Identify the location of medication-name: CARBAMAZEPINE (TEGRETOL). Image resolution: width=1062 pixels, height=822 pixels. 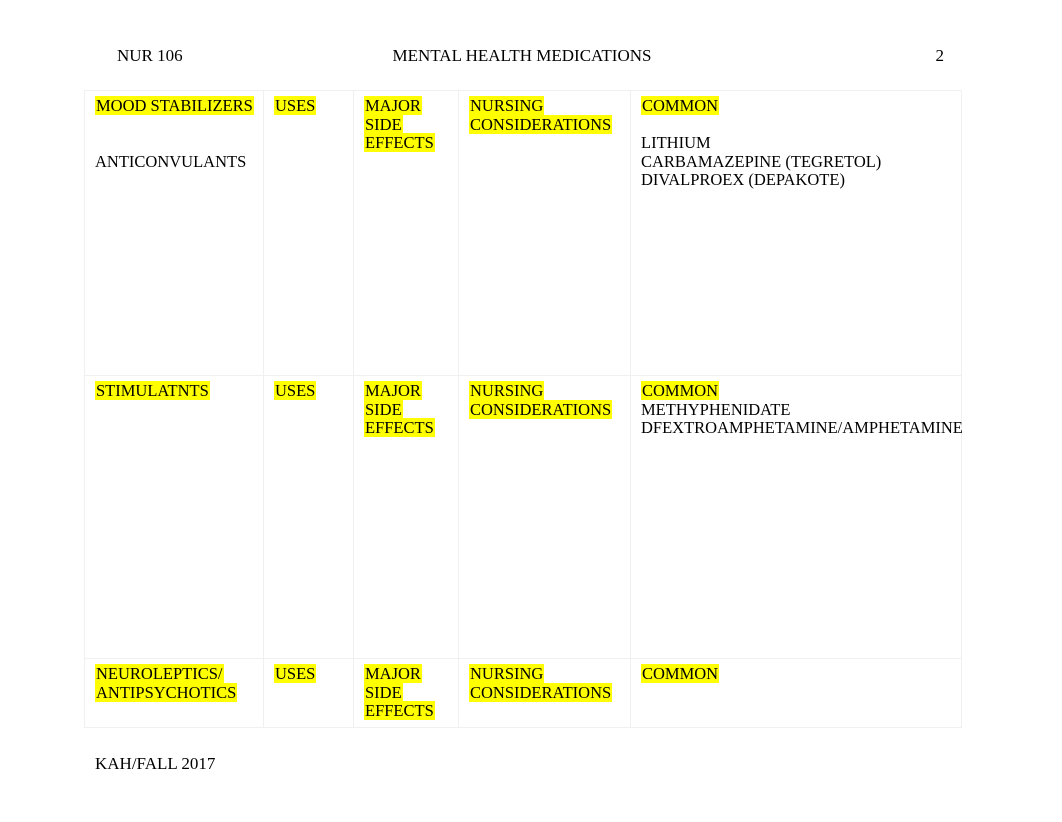
(761, 161).